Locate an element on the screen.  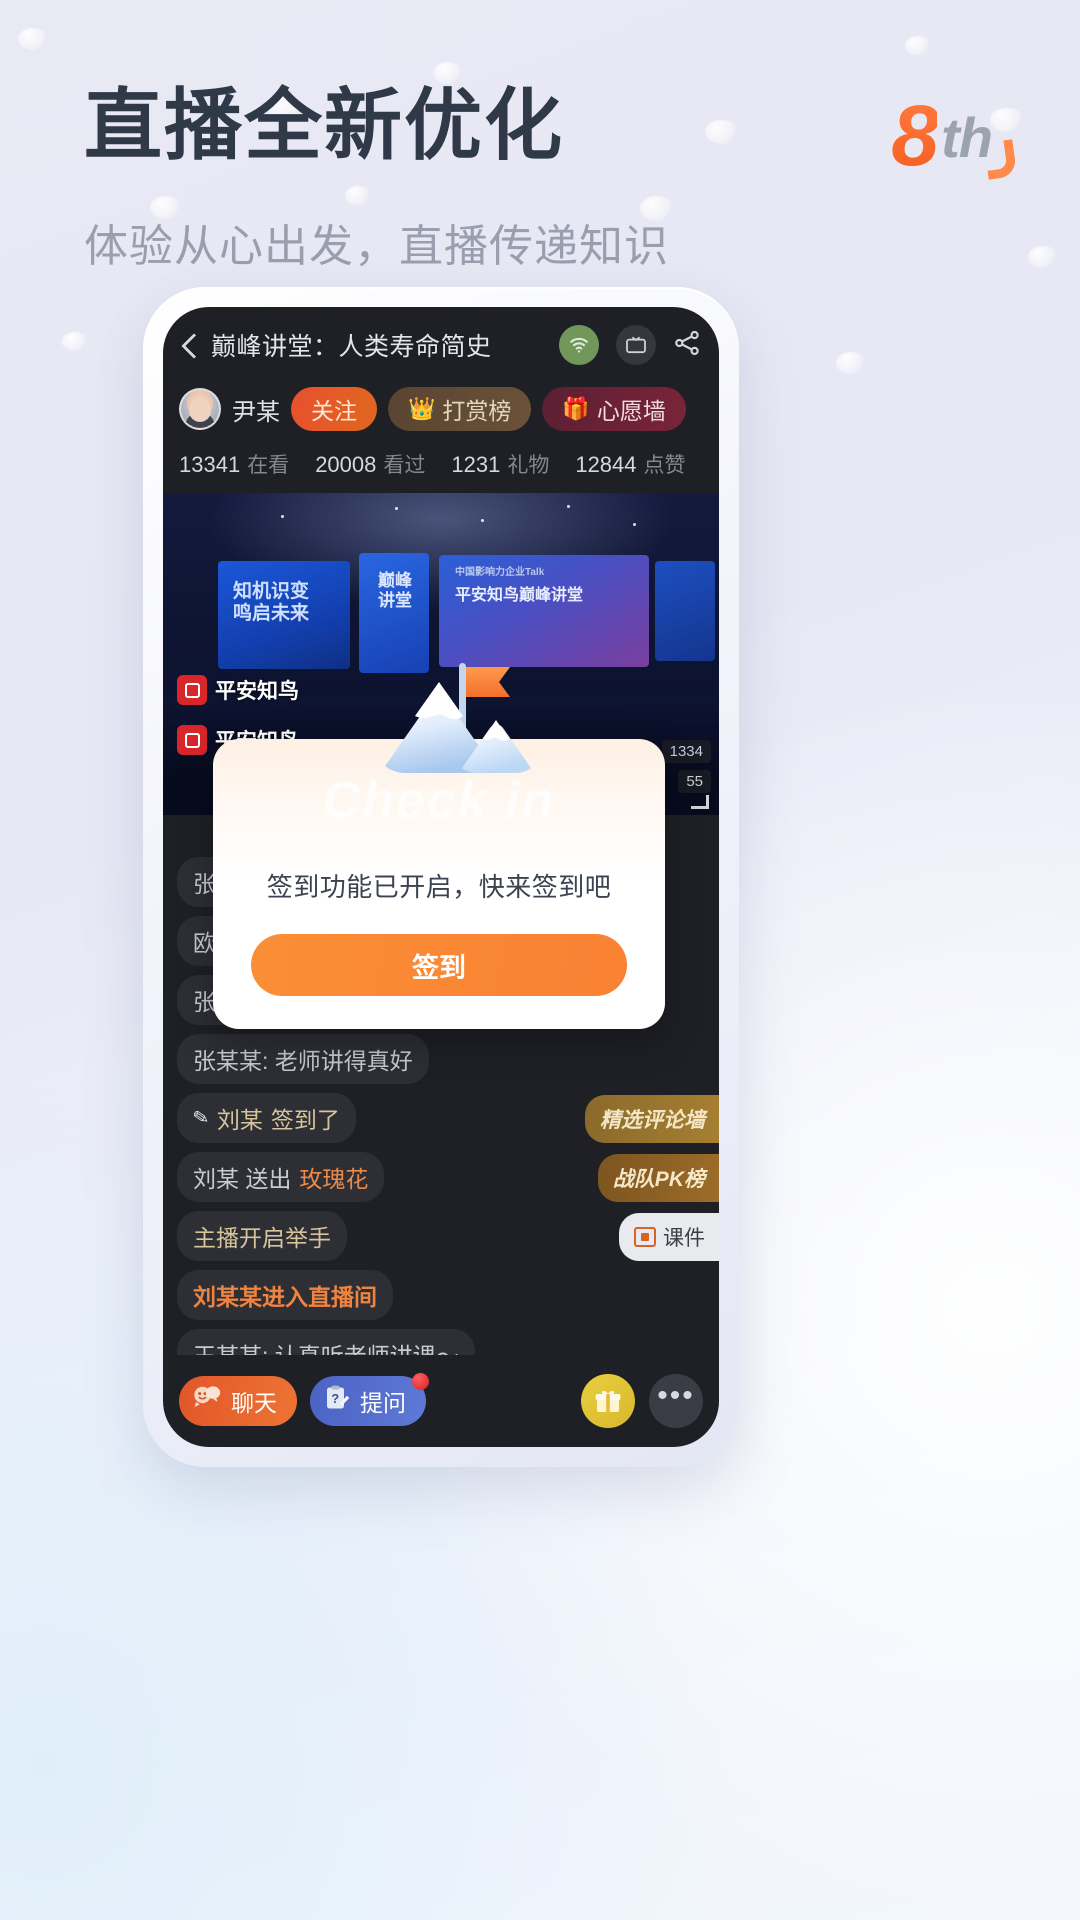
stat-item: 20008 看过 is located at coordinates (370, 464).